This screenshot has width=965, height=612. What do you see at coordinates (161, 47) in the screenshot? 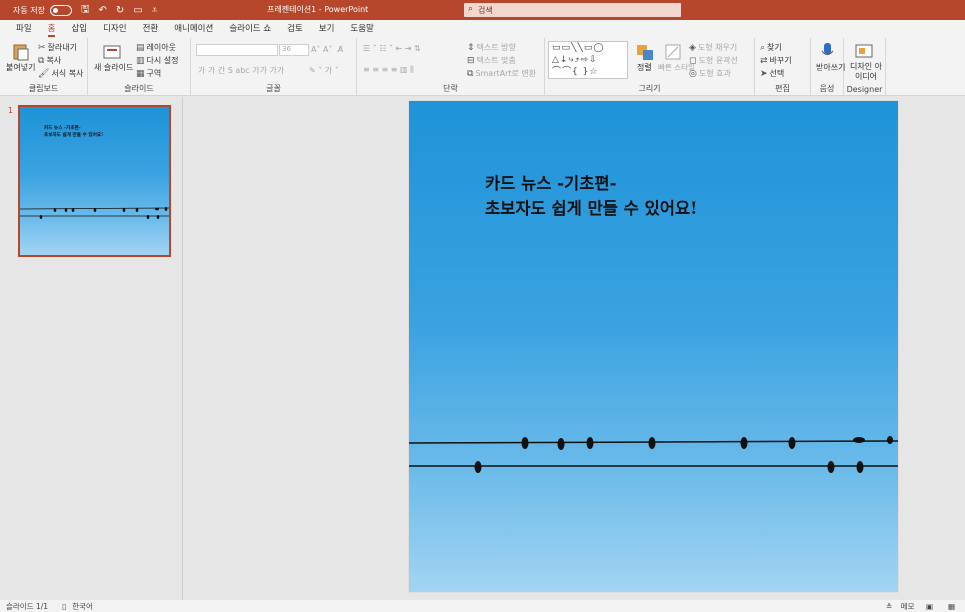
I see `layout-label: 레이아웃` at bounding box center [161, 47].